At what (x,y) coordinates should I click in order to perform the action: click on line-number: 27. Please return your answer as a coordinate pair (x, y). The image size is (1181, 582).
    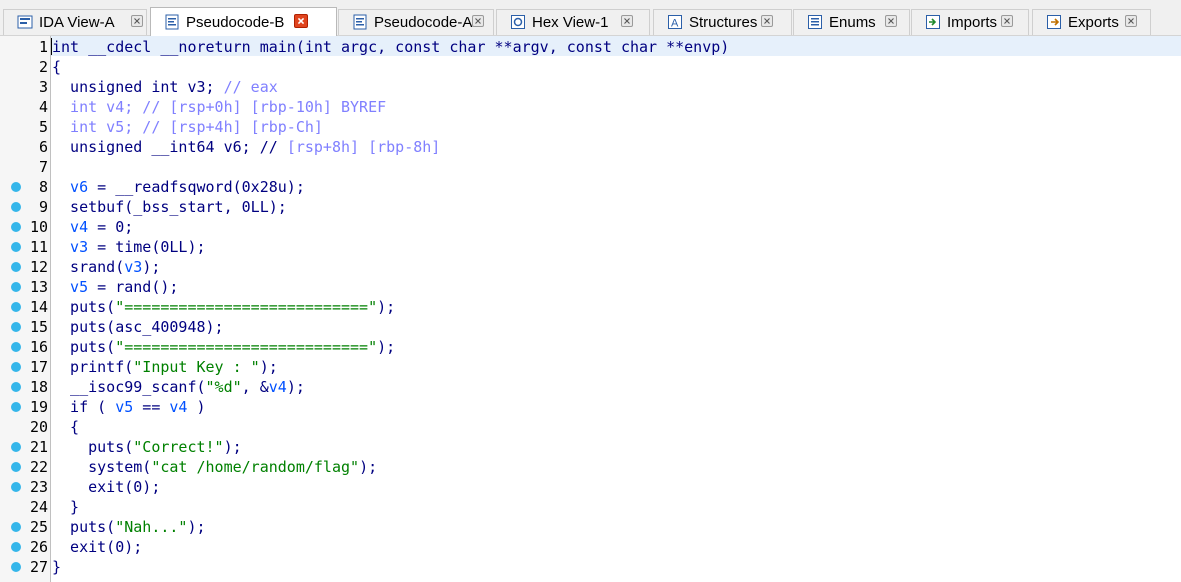
    Looking at the image, I should click on (38, 567).